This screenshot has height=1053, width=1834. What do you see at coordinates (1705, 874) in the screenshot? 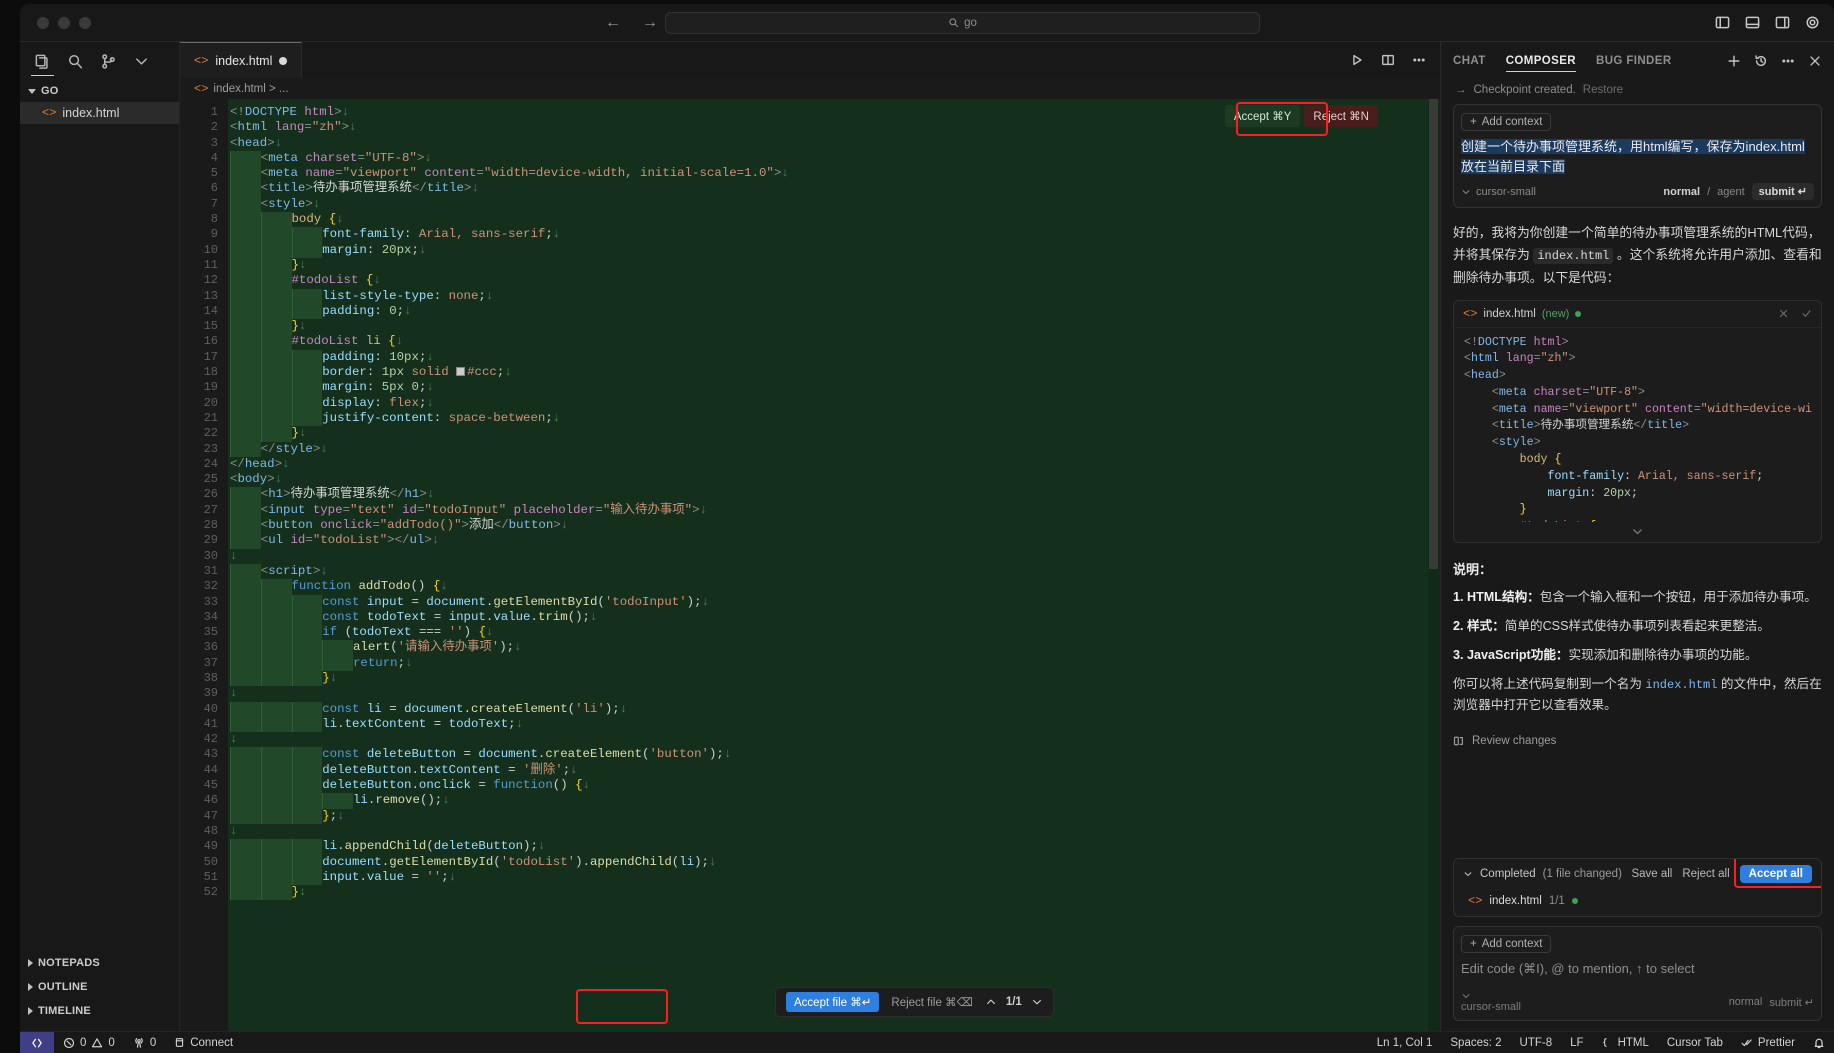
I see `reject-all-button: Reject all` at bounding box center [1705, 874].